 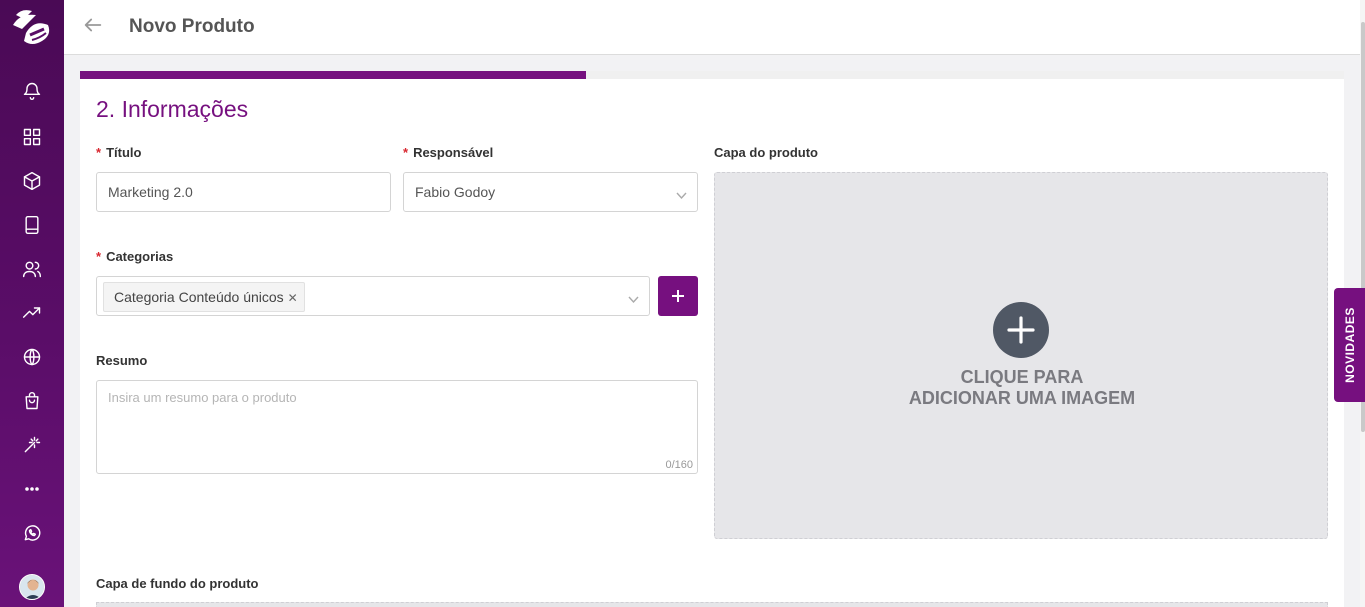 I want to click on top-bar: Novo Produto, so click(x=712, y=27).